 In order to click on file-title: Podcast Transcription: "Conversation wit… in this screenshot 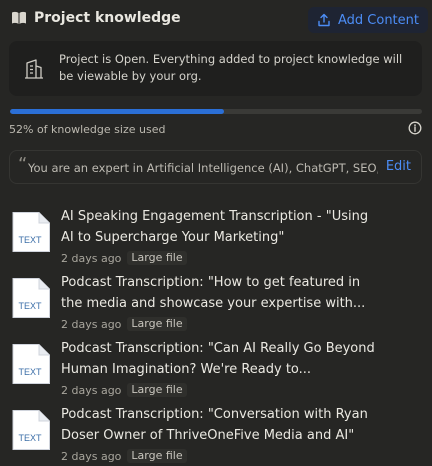, I will do `click(214, 425)`.